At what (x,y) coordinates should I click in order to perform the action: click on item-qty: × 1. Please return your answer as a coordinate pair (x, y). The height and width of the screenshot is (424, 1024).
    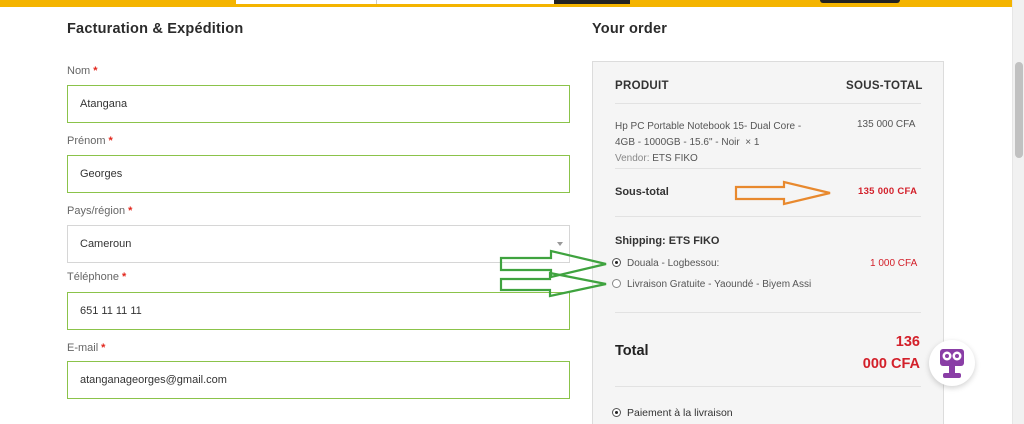
    Looking at the image, I should click on (752, 142).